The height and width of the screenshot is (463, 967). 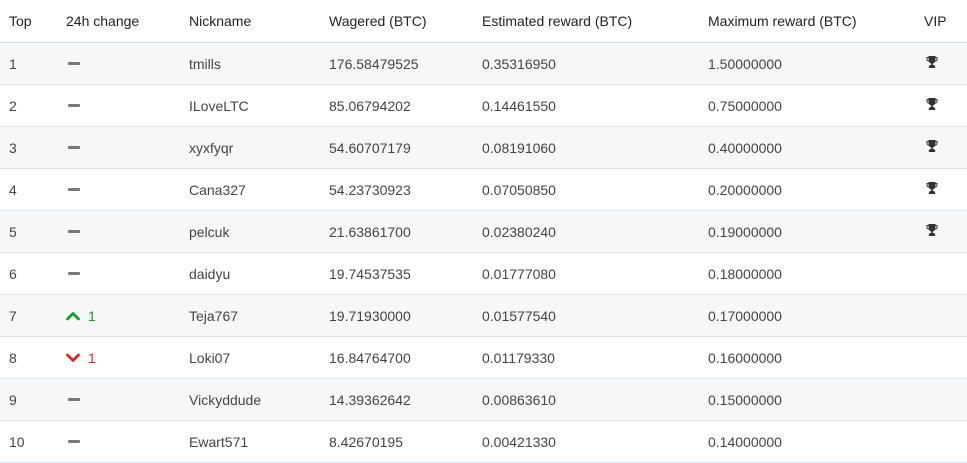 I want to click on estimated-reward-cell: 0.02380240, so click(x=595, y=231).